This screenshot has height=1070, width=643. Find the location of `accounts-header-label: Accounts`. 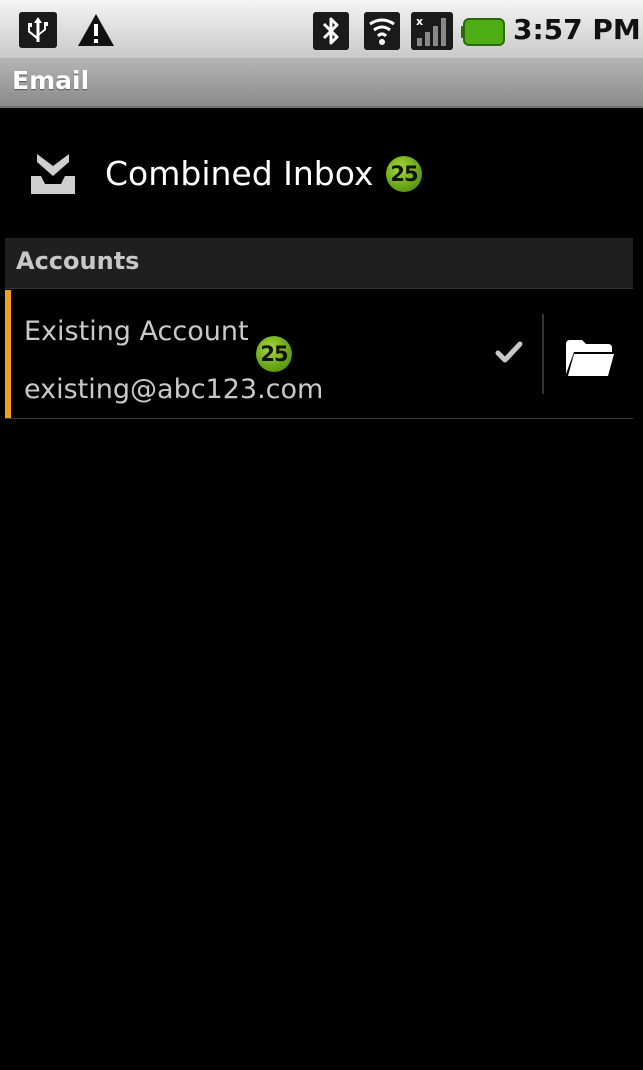

accounts-header-label: Accounts is located at coordinates (78, 261).